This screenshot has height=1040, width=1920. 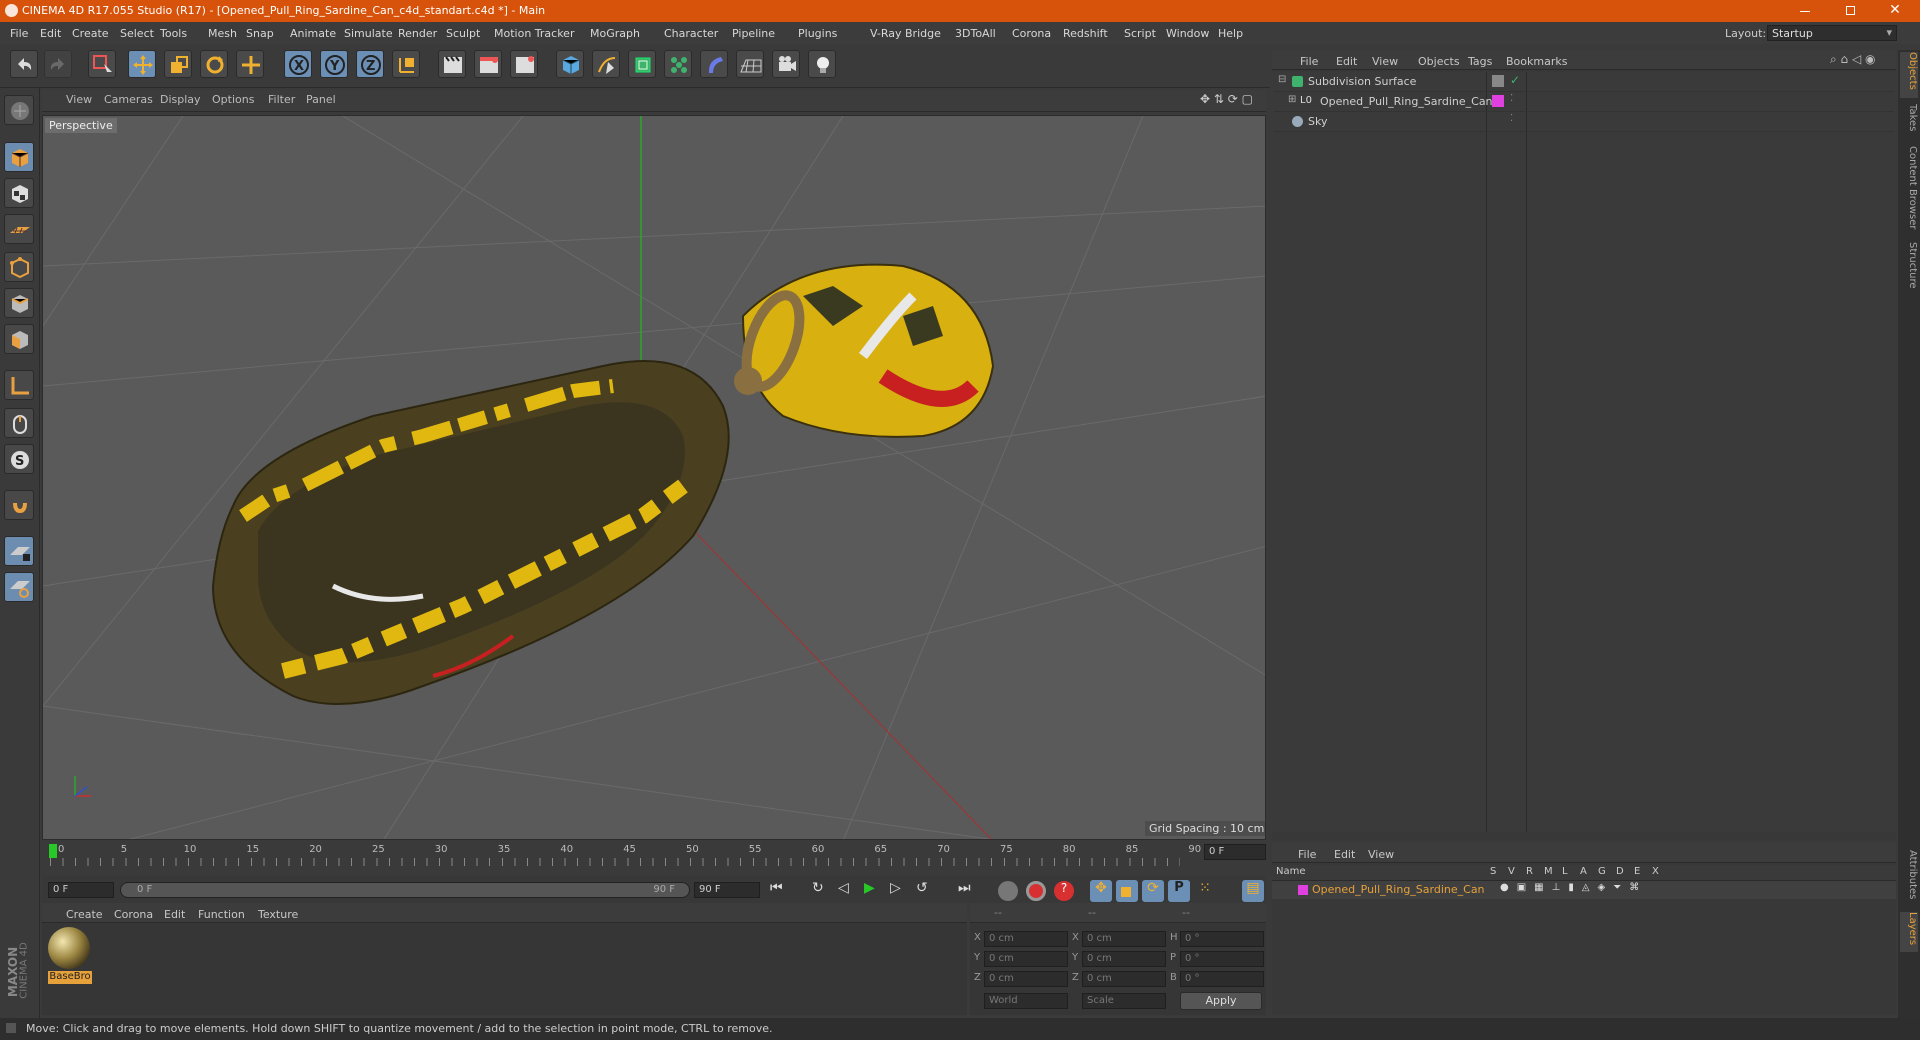 I want to click on go-to-end-button: ⏭, so click(x=970, y=891).